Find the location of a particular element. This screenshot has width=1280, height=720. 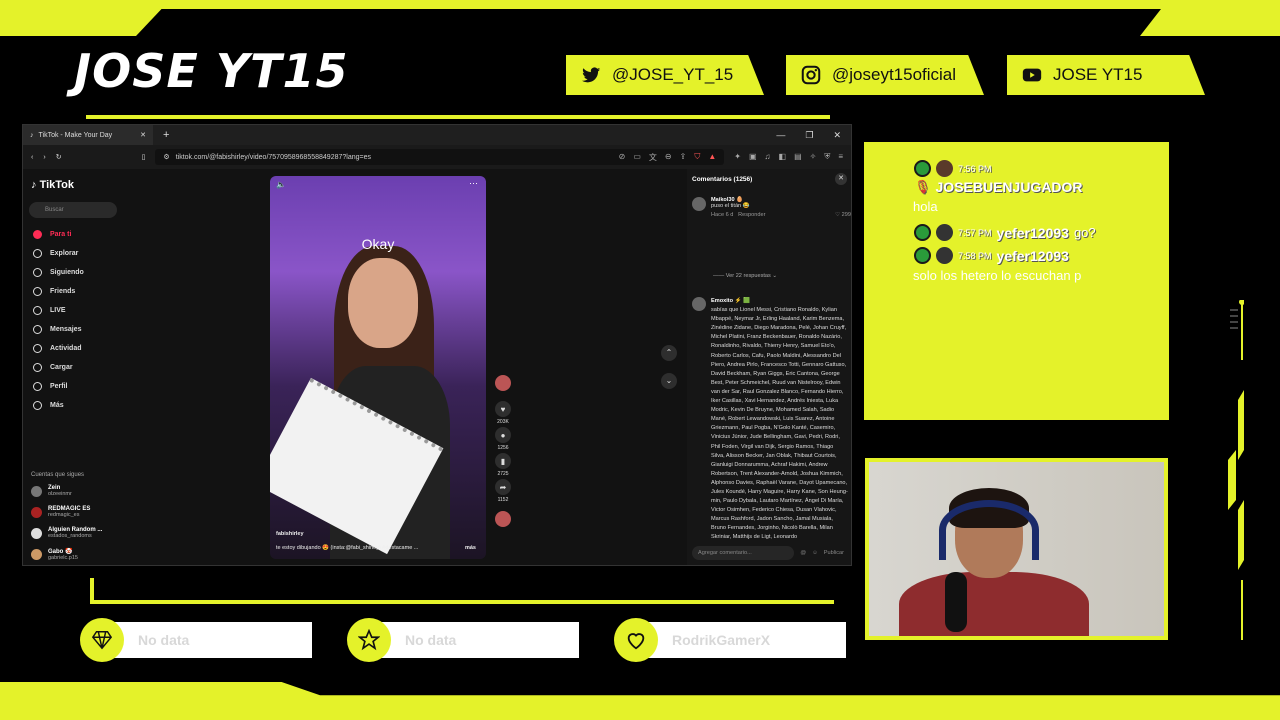

video-author: fabishirley is located at coordinates (376, 534).